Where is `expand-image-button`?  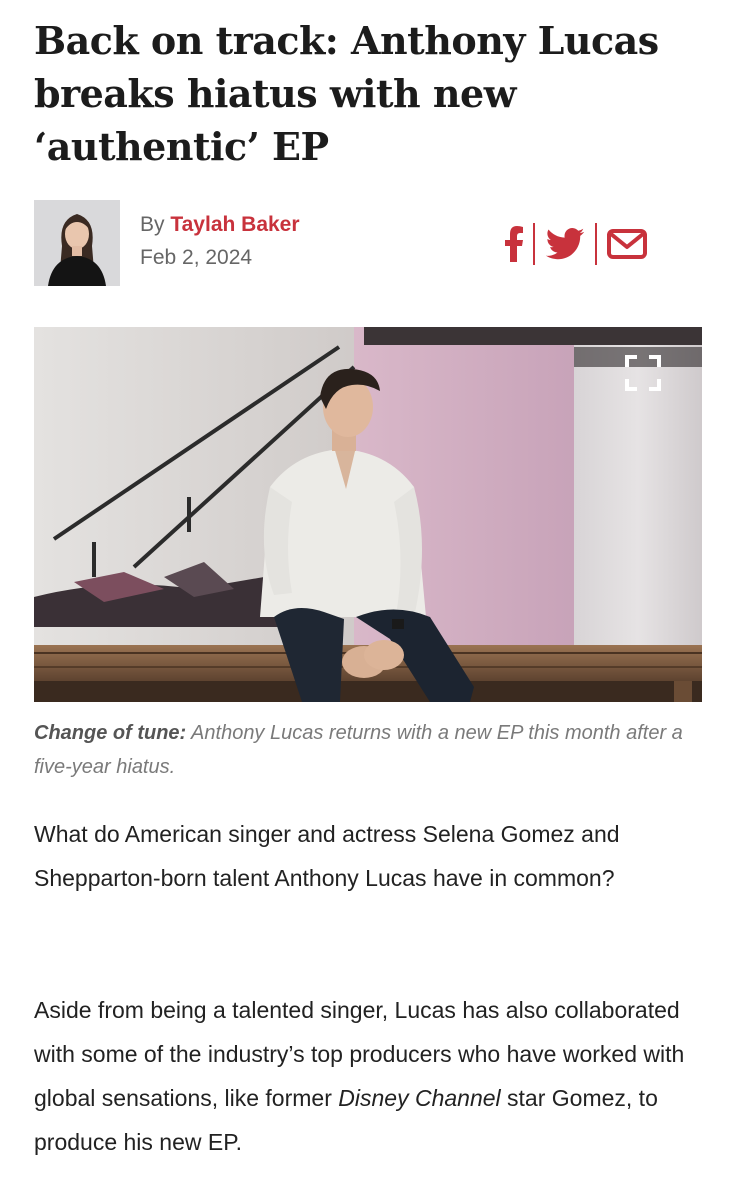
expand-image-button is located at coordinates (643, 373).